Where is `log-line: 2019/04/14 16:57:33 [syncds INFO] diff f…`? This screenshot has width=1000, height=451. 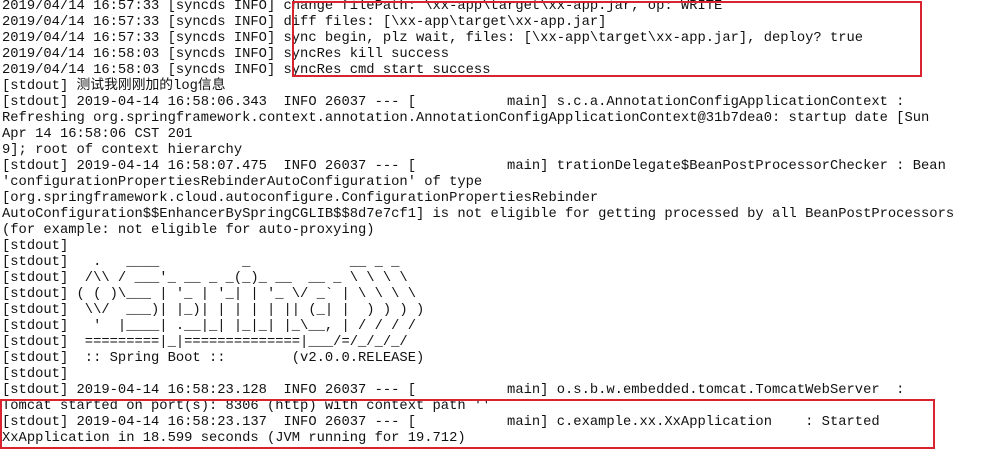 log-line: 2019/04/14 16:57:33 [syncds INFO] diff f… is located at coordinates (304, 22).